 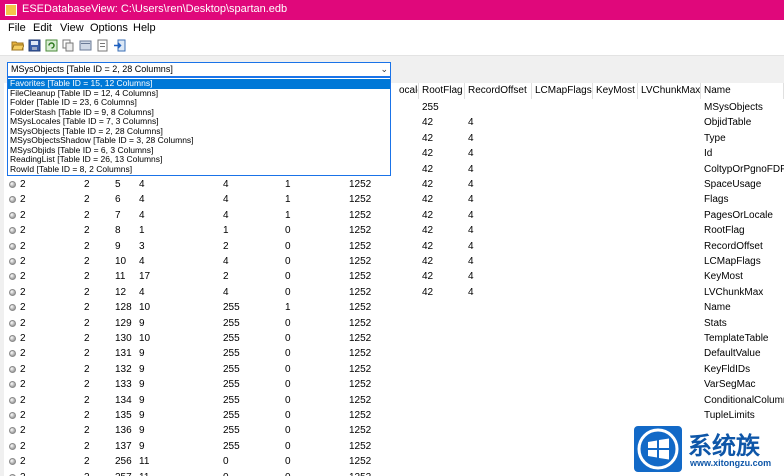 What do you see at coordinates (226, 231) in the screenshot?
I see `grid-cell-c5: 1` at bounding box center [226, 231].